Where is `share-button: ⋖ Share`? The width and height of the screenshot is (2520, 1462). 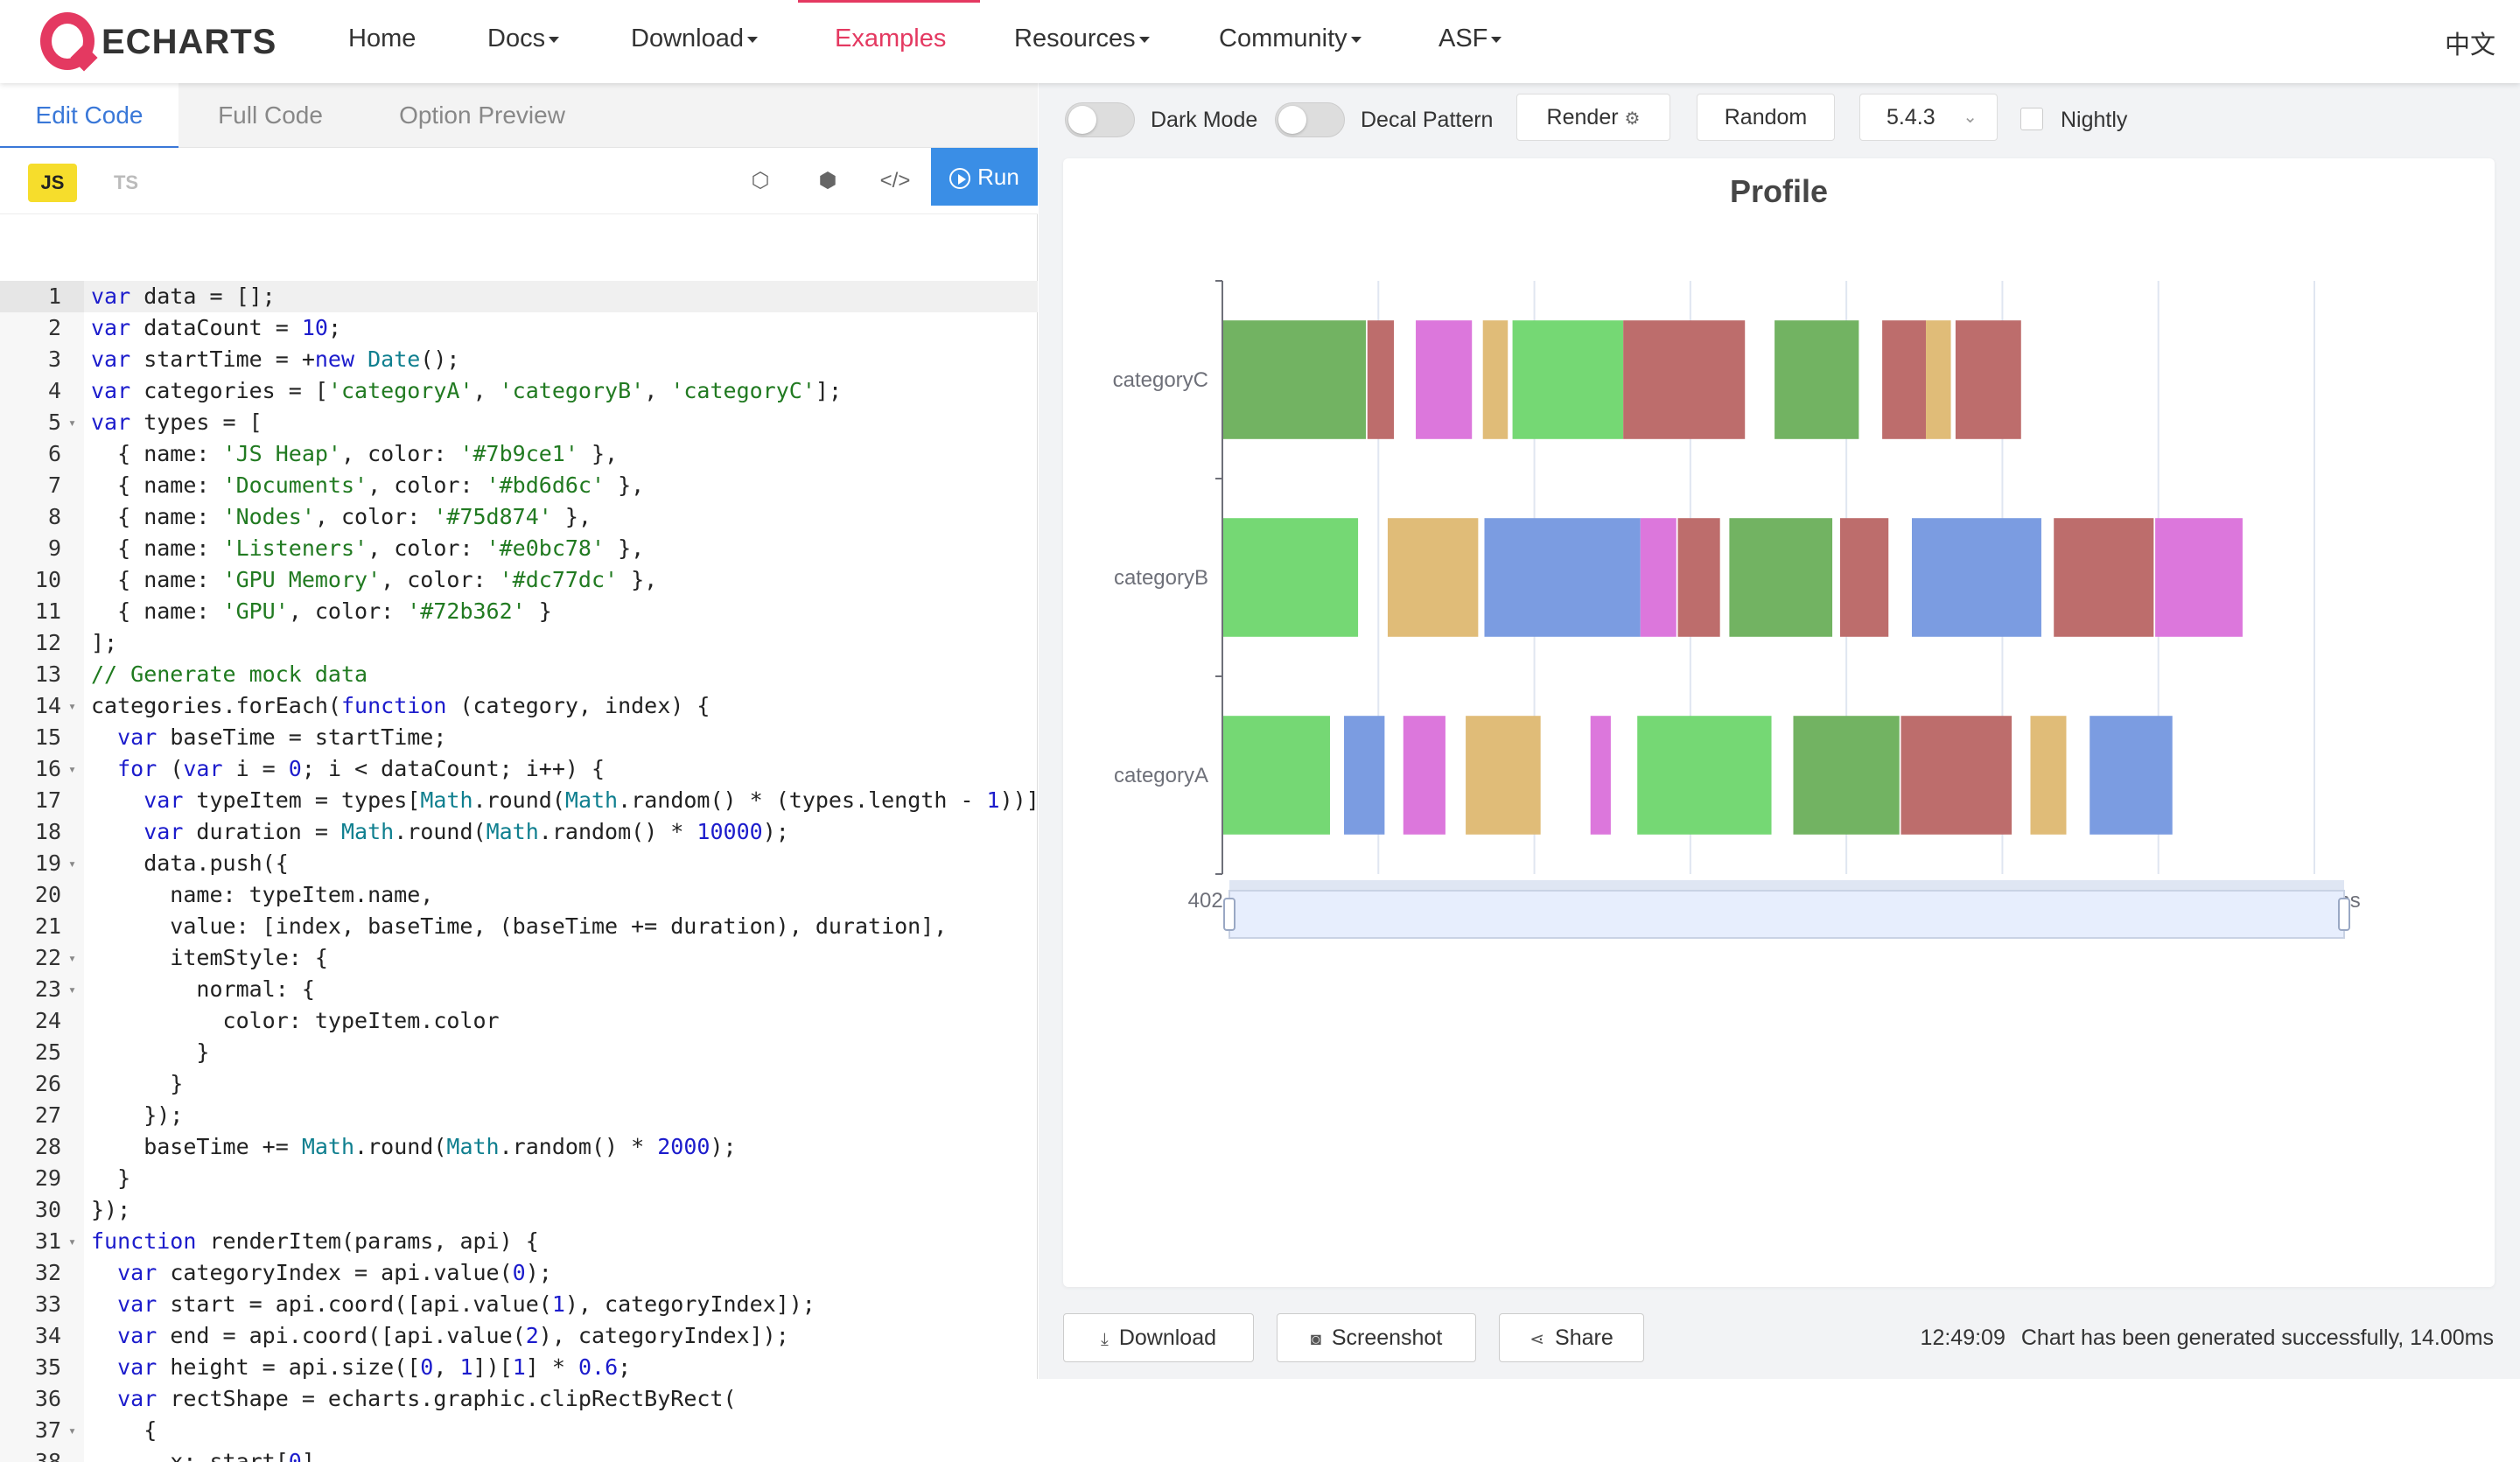
share-button: ⋖ Share is located at coordinates (1571, 1338).